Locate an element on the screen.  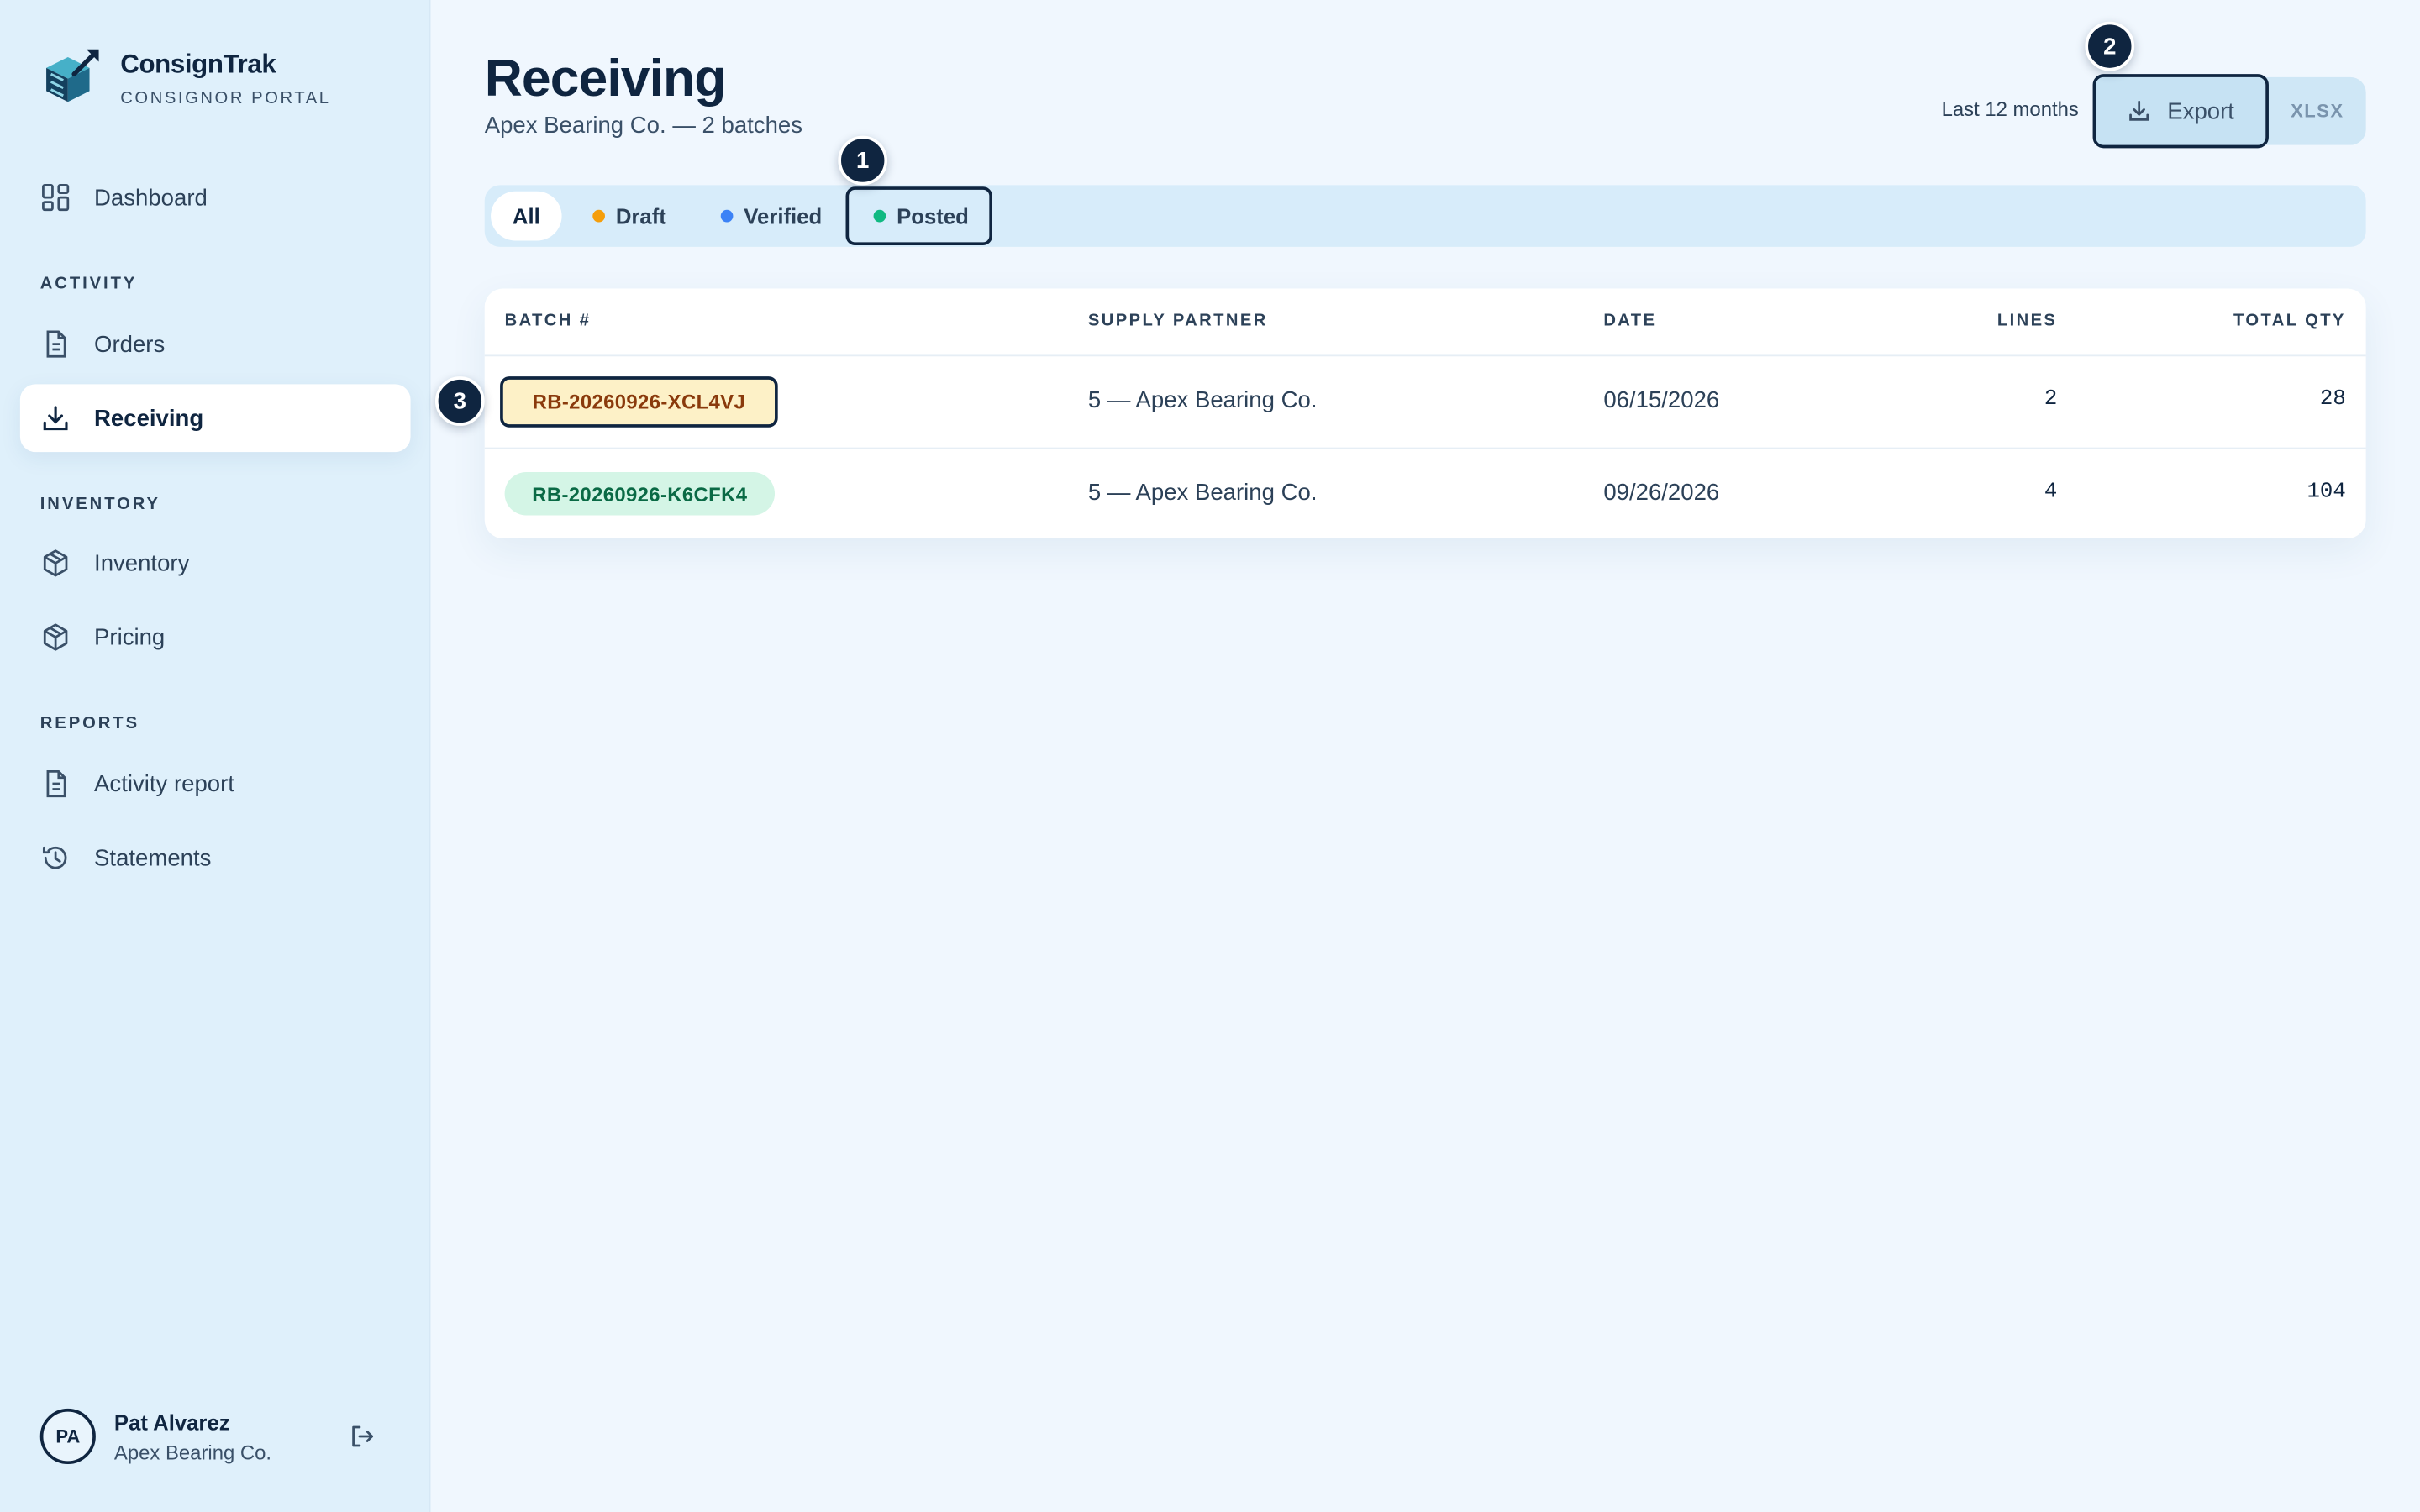
history-icon is located at coordinates (54, 857).